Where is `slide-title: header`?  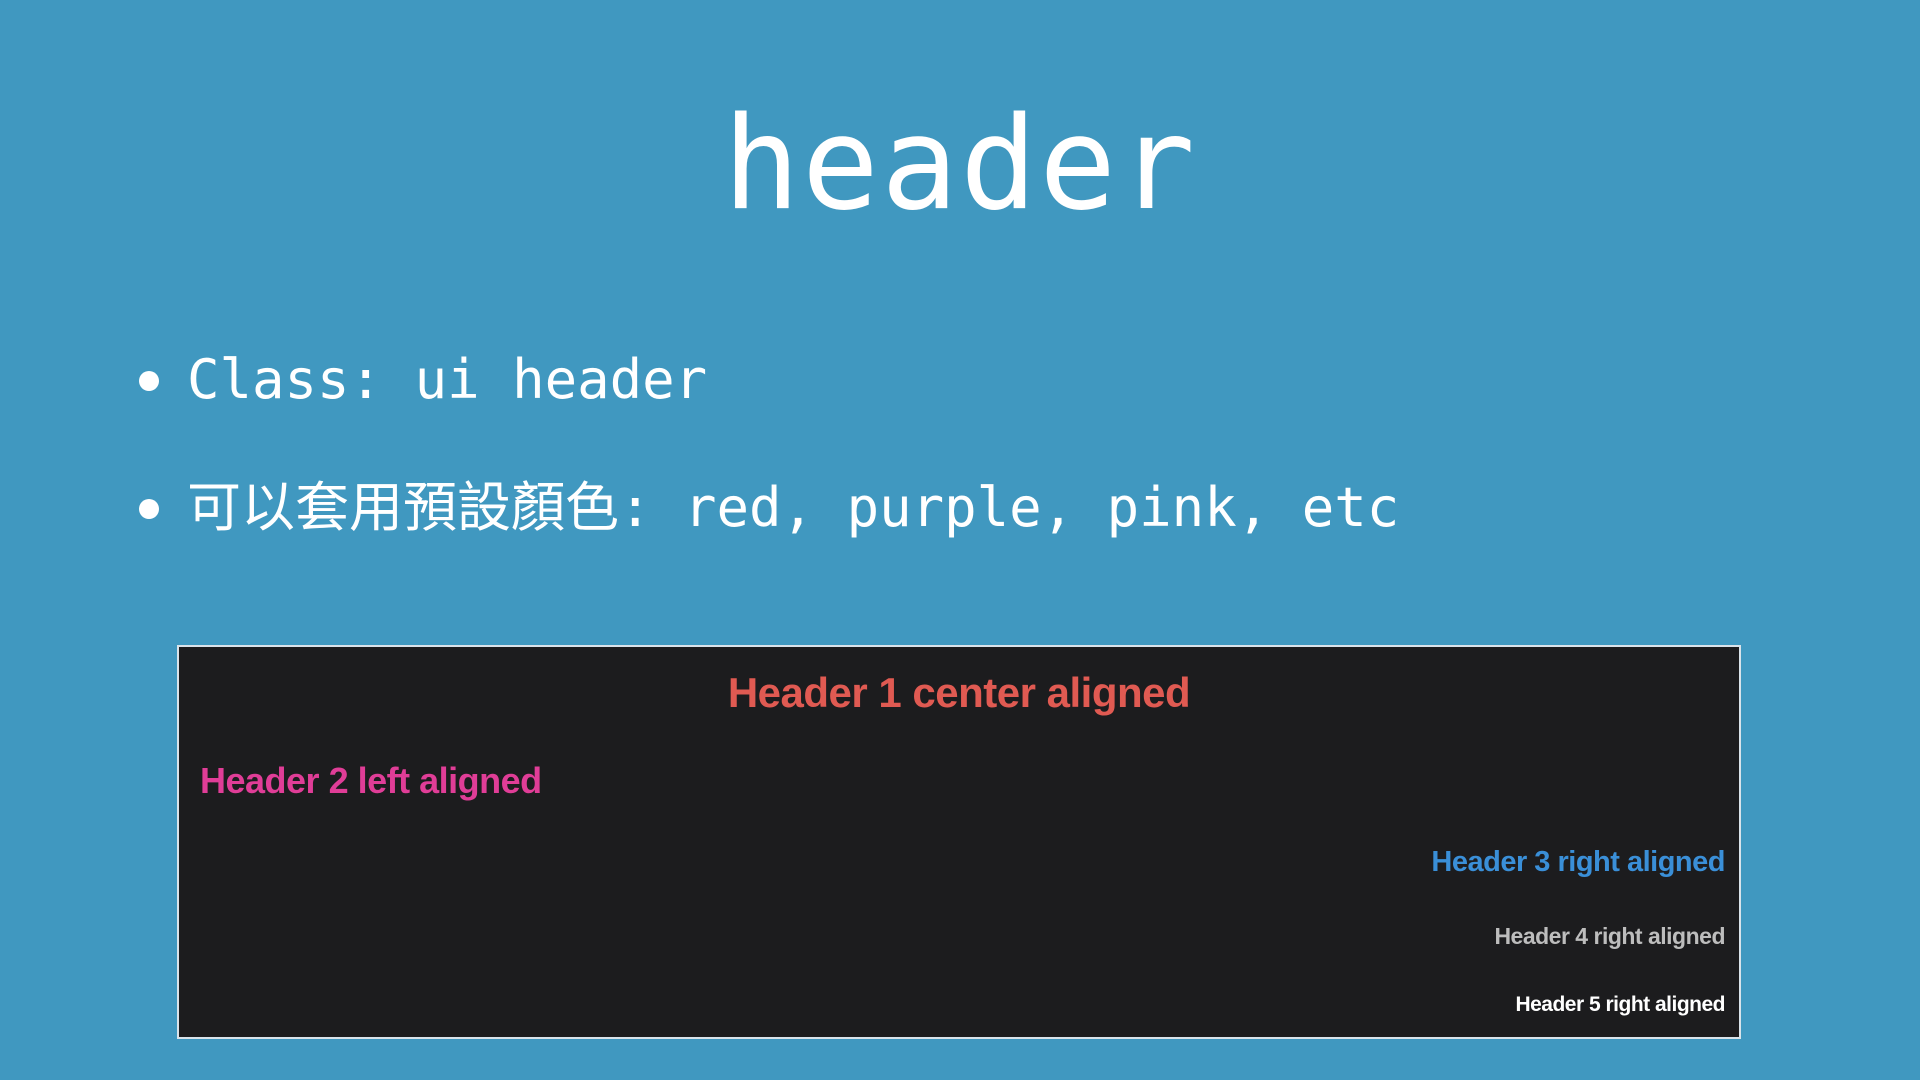 slide-title: header is located at coordinates (960, 164).